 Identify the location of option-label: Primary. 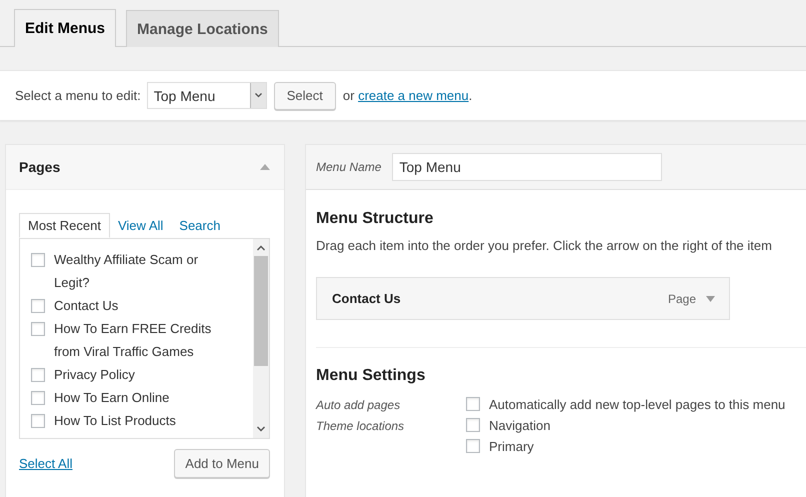
(511, 446).